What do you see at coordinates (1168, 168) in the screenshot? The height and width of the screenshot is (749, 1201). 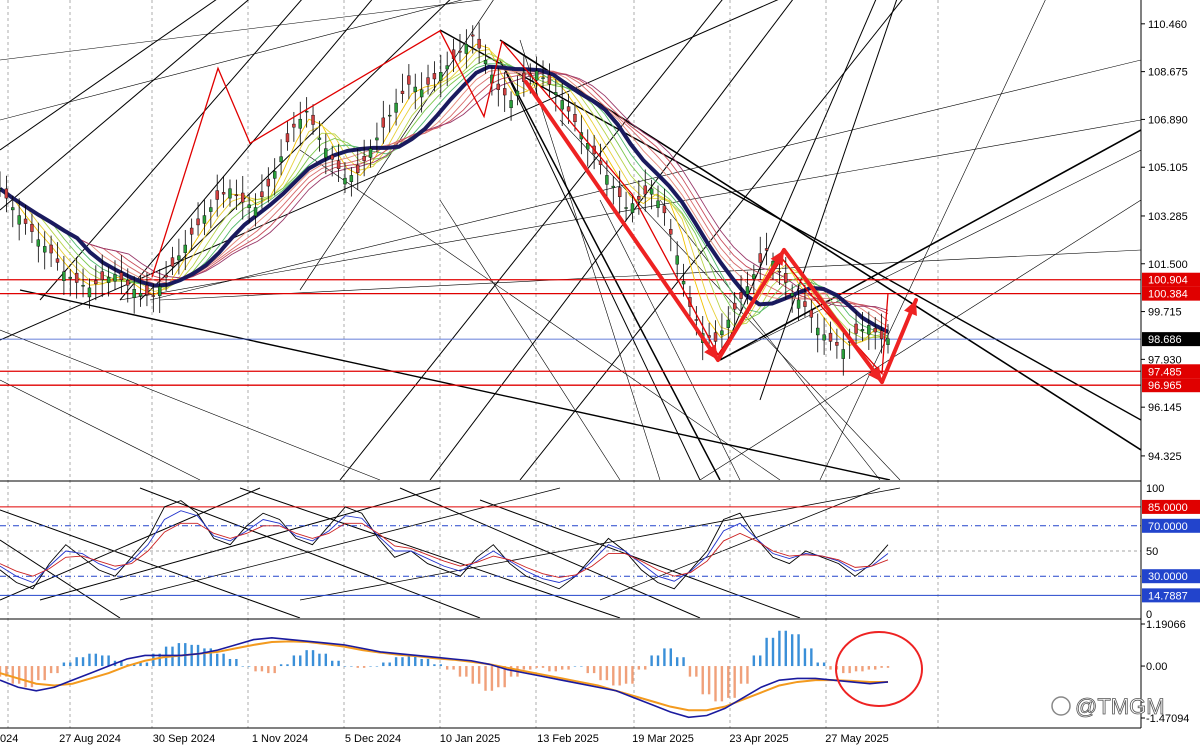 I see `y-tick-label: 105.105` at bounding box center [1168, 168].